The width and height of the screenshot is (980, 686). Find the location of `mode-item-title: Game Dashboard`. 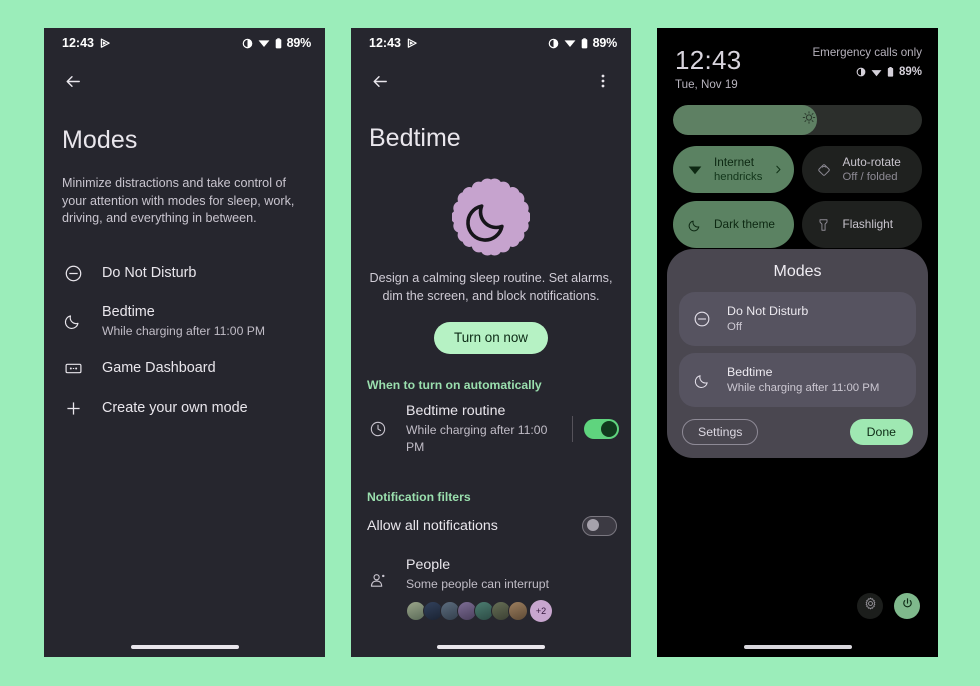

mode-item-title: Game Dashboard is located at coordinates (159, 368).